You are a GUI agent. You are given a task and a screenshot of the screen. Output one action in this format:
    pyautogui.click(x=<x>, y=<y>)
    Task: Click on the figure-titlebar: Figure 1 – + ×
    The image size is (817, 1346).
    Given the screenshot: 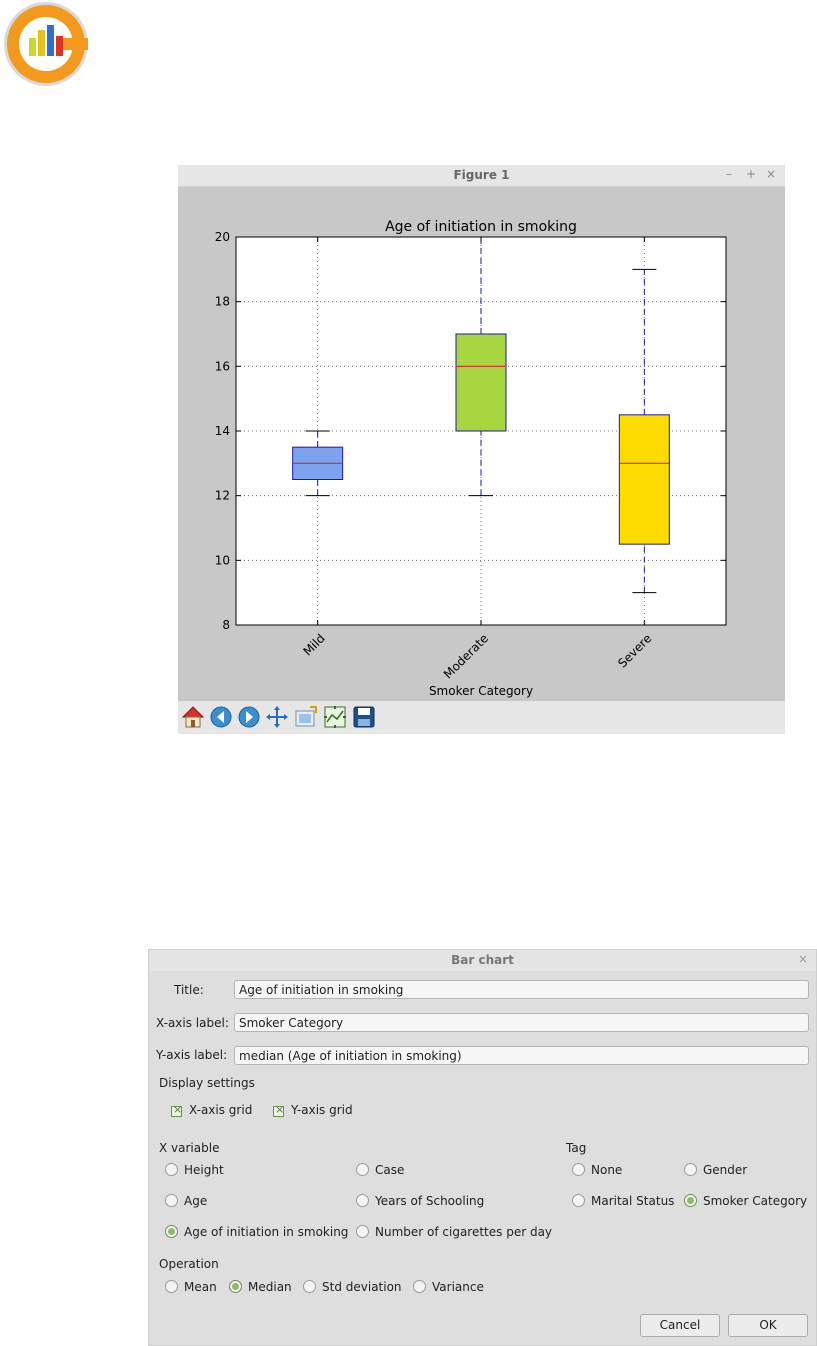 What is the action you would take?
    pyautogui.click(x=481, y=176)
    